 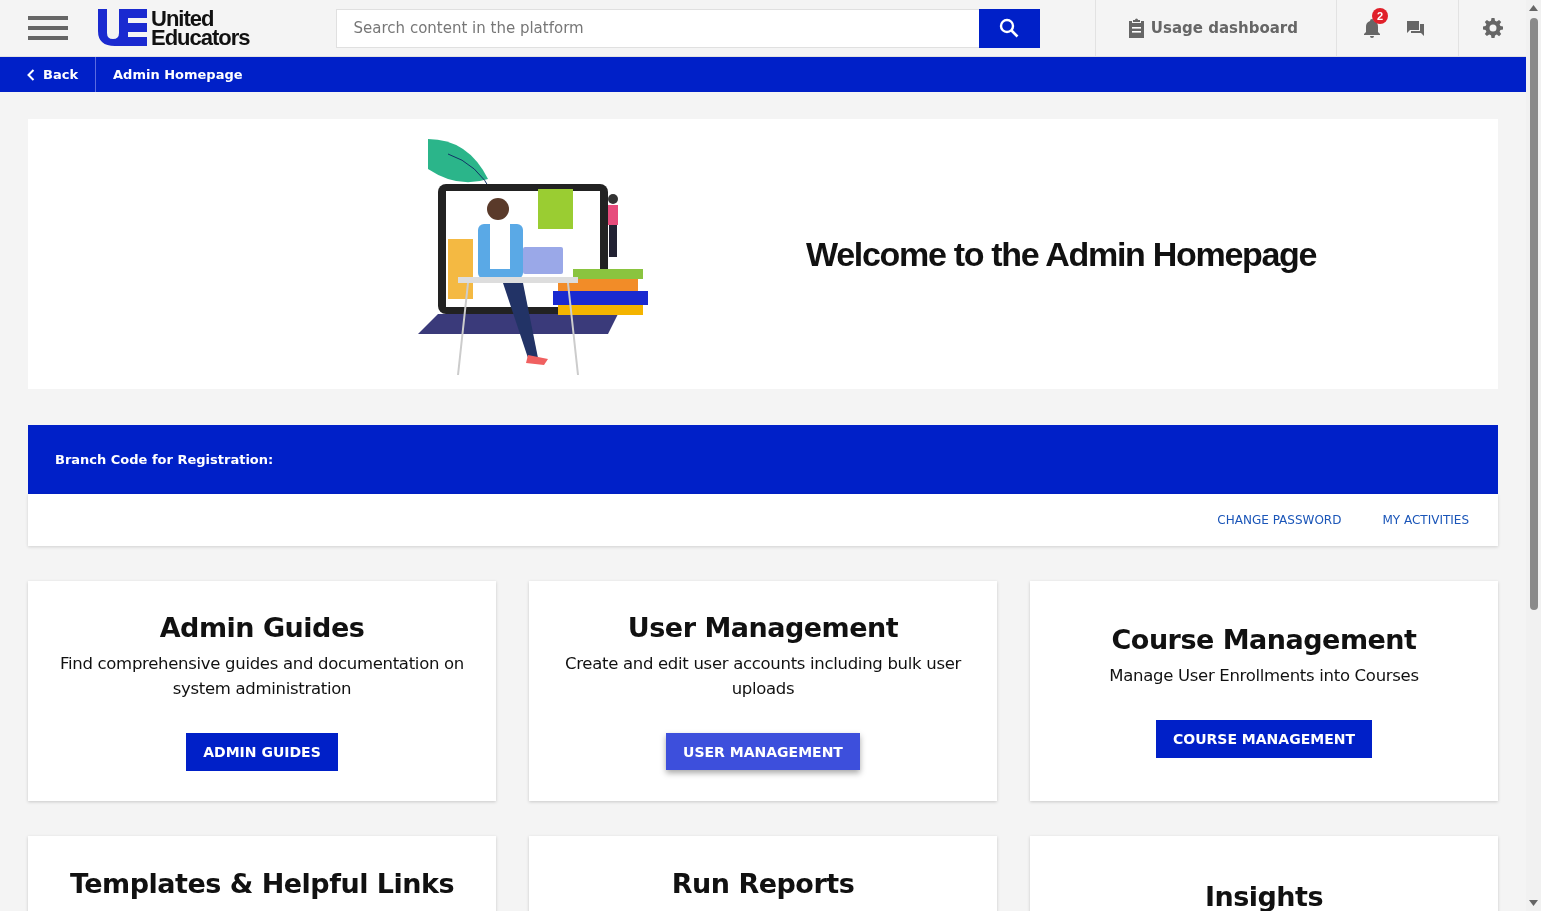 I want to click on logo-icon, so click(x=123, y=28).